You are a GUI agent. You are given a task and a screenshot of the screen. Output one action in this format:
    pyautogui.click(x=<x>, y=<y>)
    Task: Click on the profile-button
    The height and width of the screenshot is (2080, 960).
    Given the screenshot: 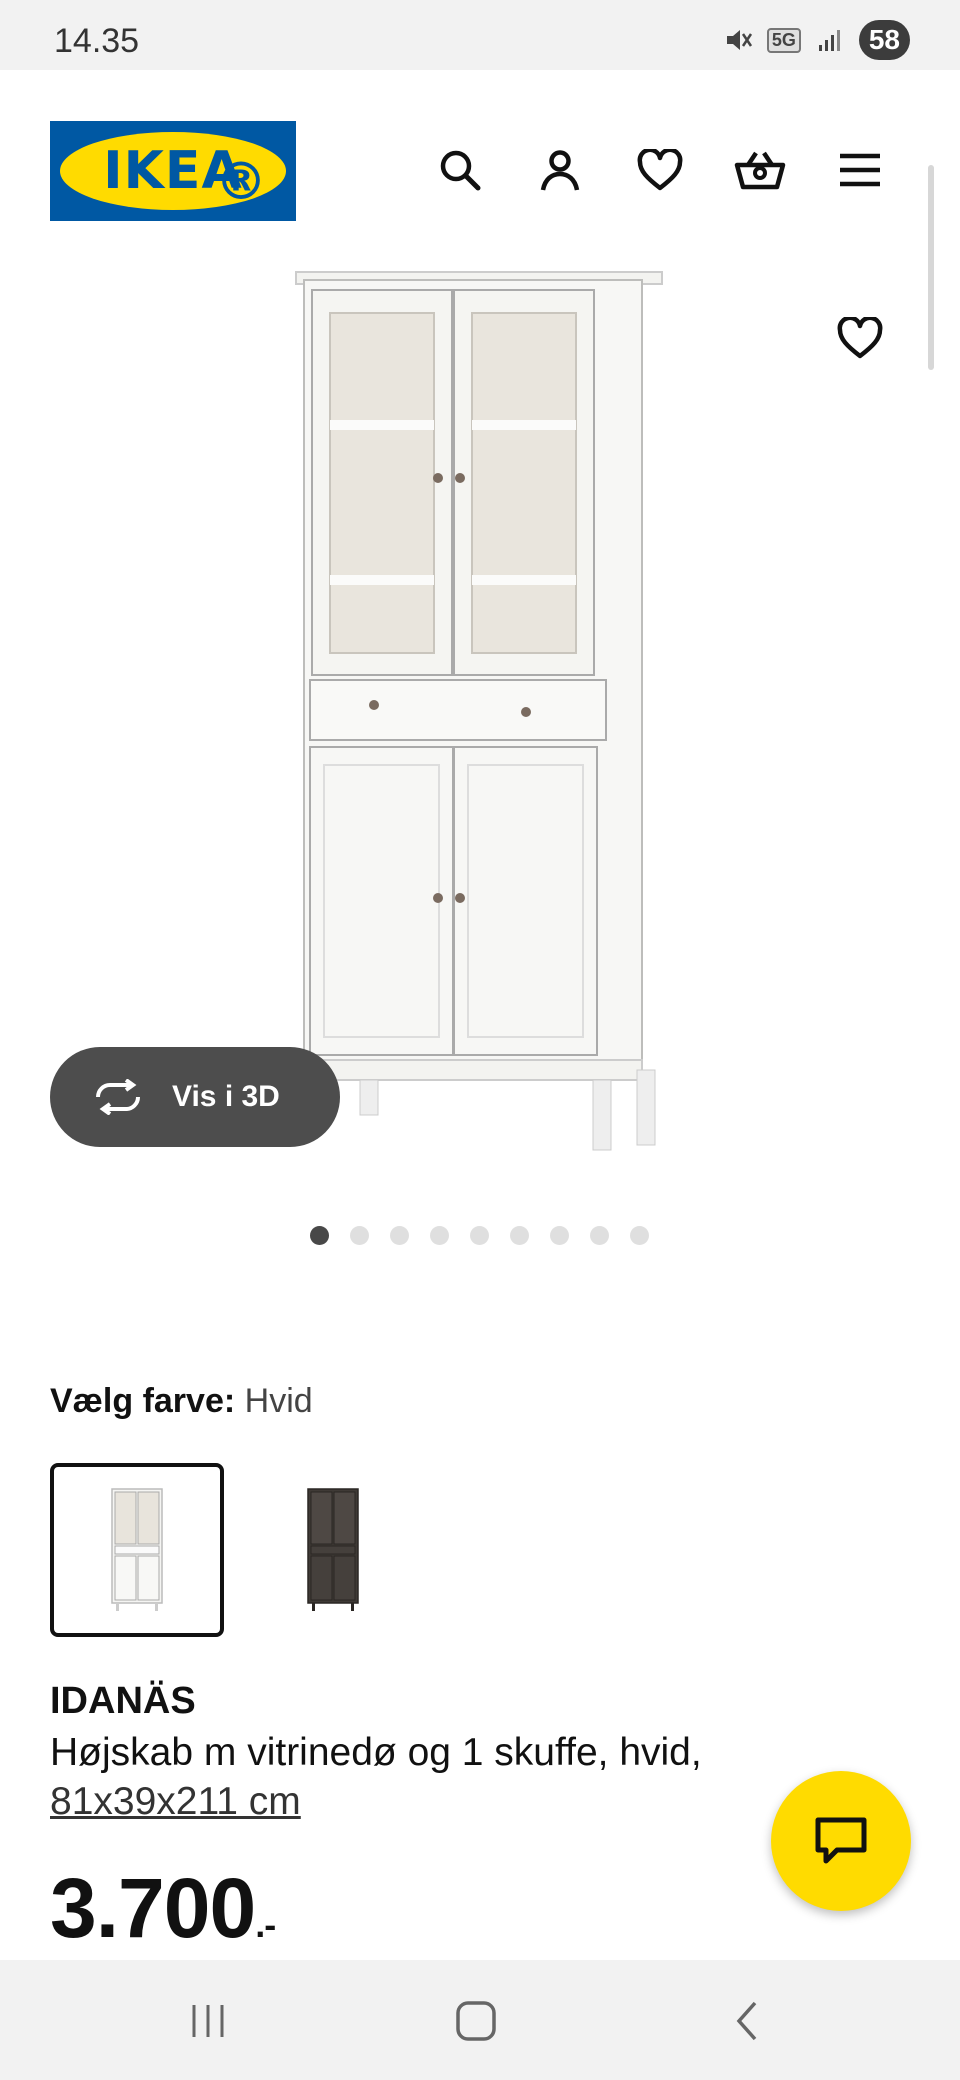 What is the action you would take?
    pyautogui.click(x=560, y=170)
    